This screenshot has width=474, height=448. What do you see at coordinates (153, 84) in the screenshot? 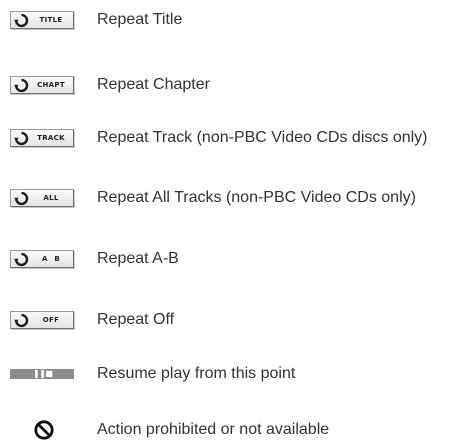
I see `legend-description: Repeat Chapter` at bounding box center [153, 84].